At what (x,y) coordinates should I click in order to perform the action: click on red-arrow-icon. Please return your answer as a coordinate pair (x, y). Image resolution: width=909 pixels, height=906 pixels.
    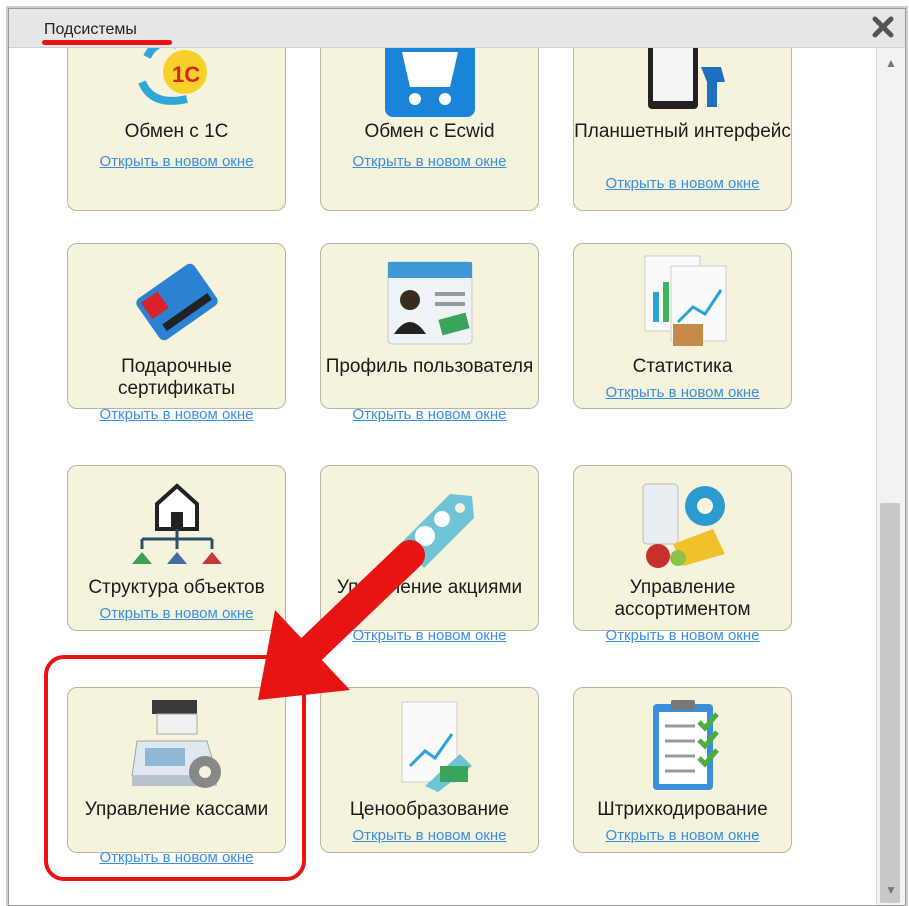
    Looking at the image, I should click on (341, 620).